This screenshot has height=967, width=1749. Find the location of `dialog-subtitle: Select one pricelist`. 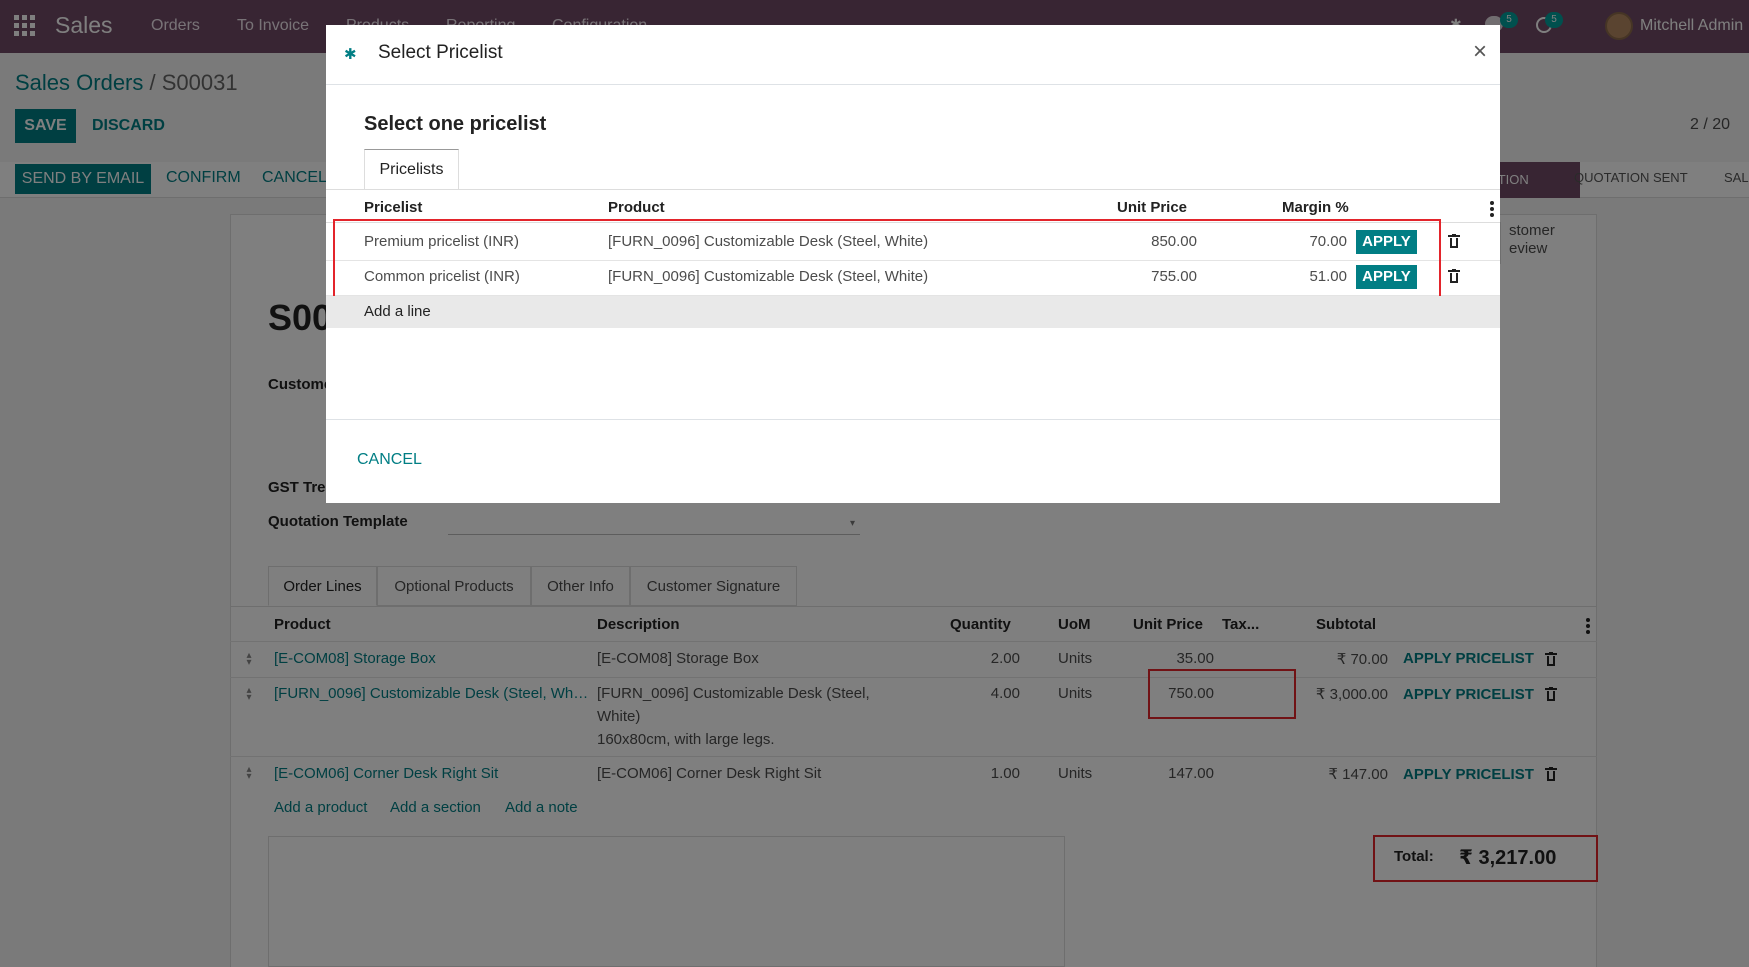

dialog-subtitle: Select one pricelist is located at coordinates (455, 124).